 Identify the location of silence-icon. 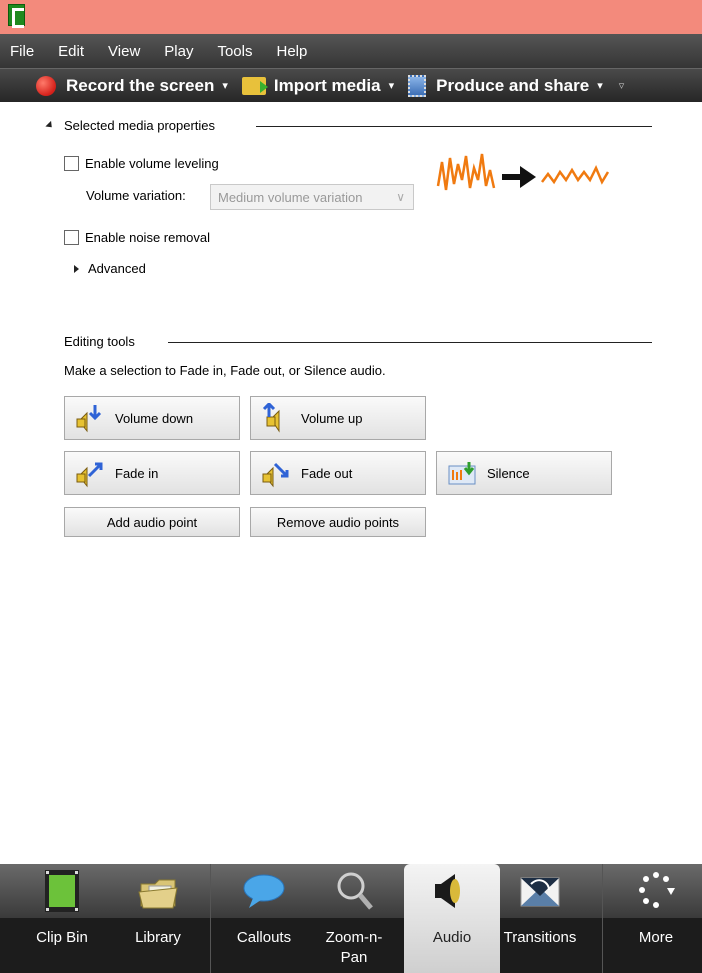
(462, 473).